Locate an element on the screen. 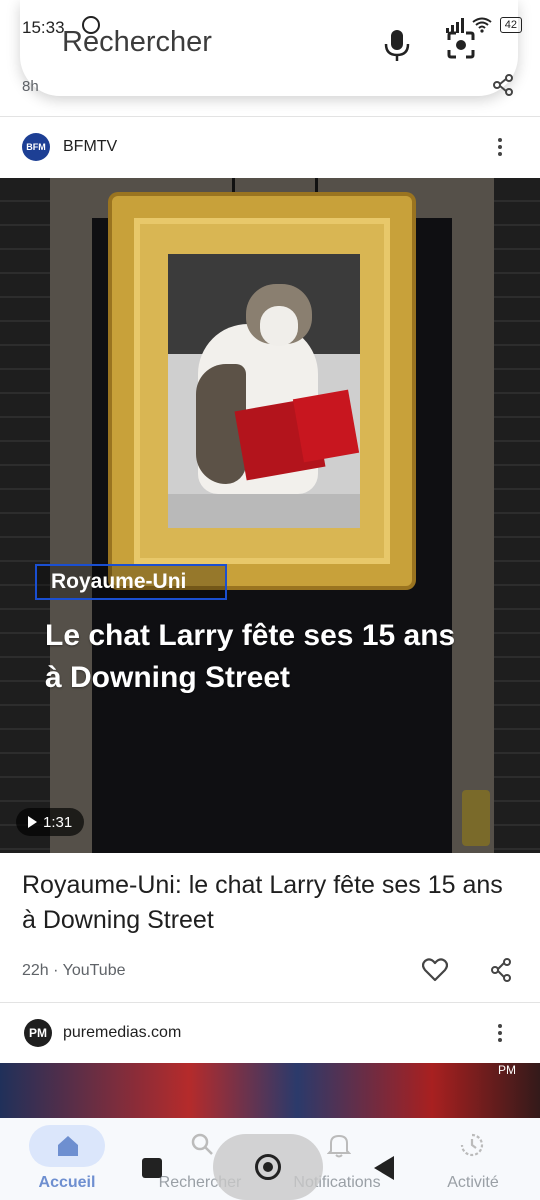 This screenshot has width=540, height=1200. bell-icon is located at coordinates (339, 1146).